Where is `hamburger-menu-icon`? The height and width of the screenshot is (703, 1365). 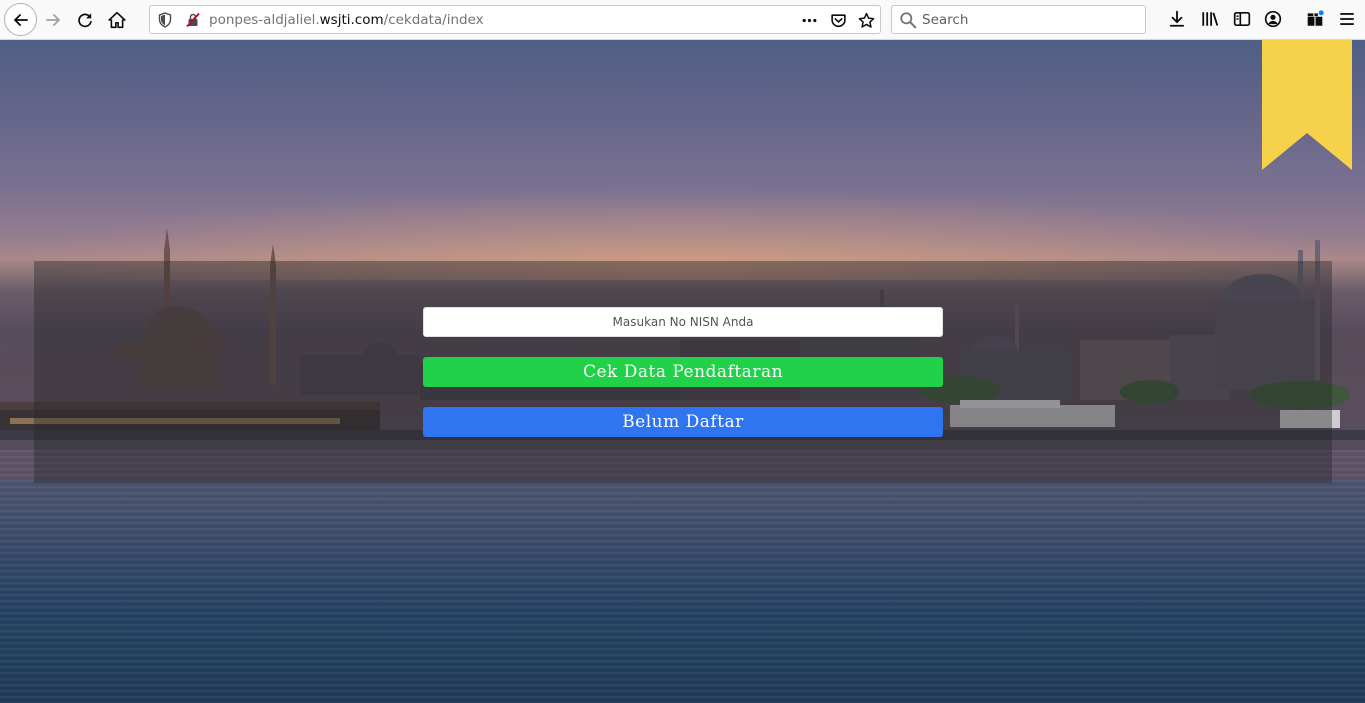 hamburger-menu-icon is located at coordinates (1347, 19).